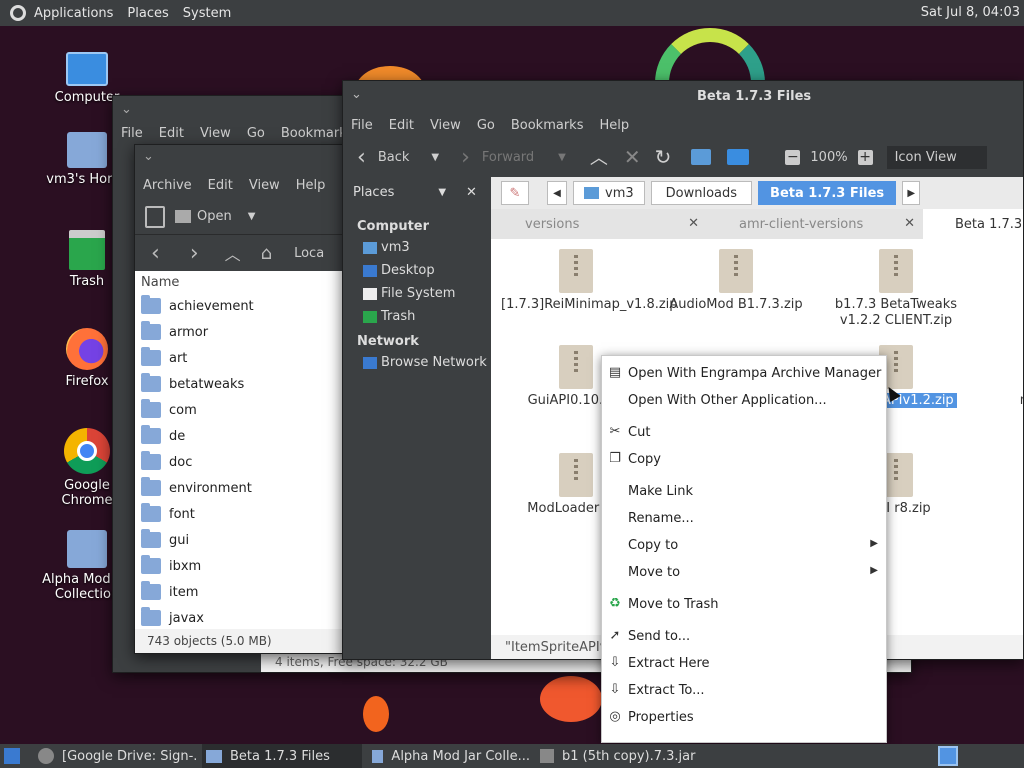 The image size is (1024, 768). I want to click on forward-arrow-icon: ›, so click(194, 253).